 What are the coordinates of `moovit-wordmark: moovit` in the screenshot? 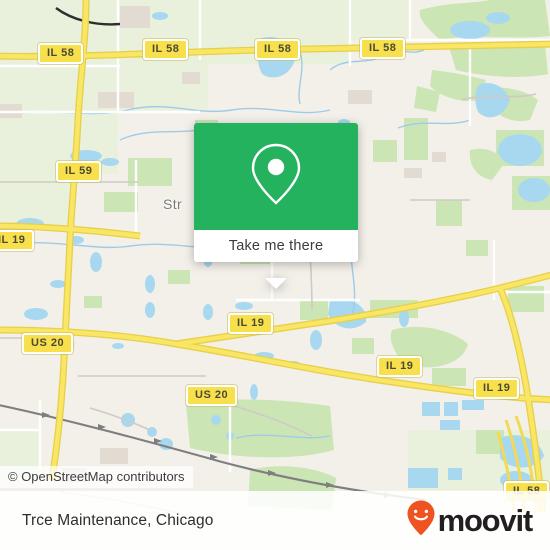 It's located at (485, 520).